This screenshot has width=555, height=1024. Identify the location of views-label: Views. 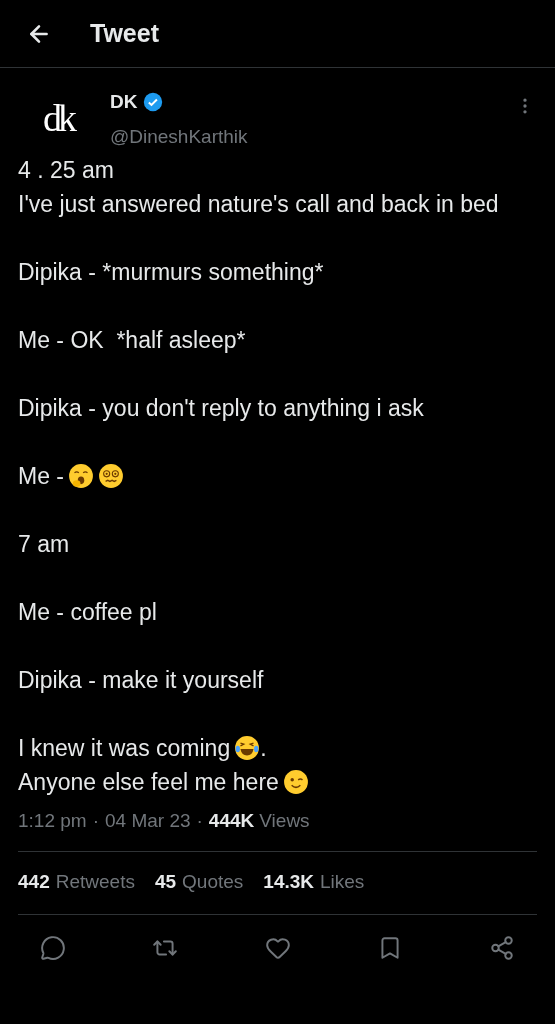
(284, 821).